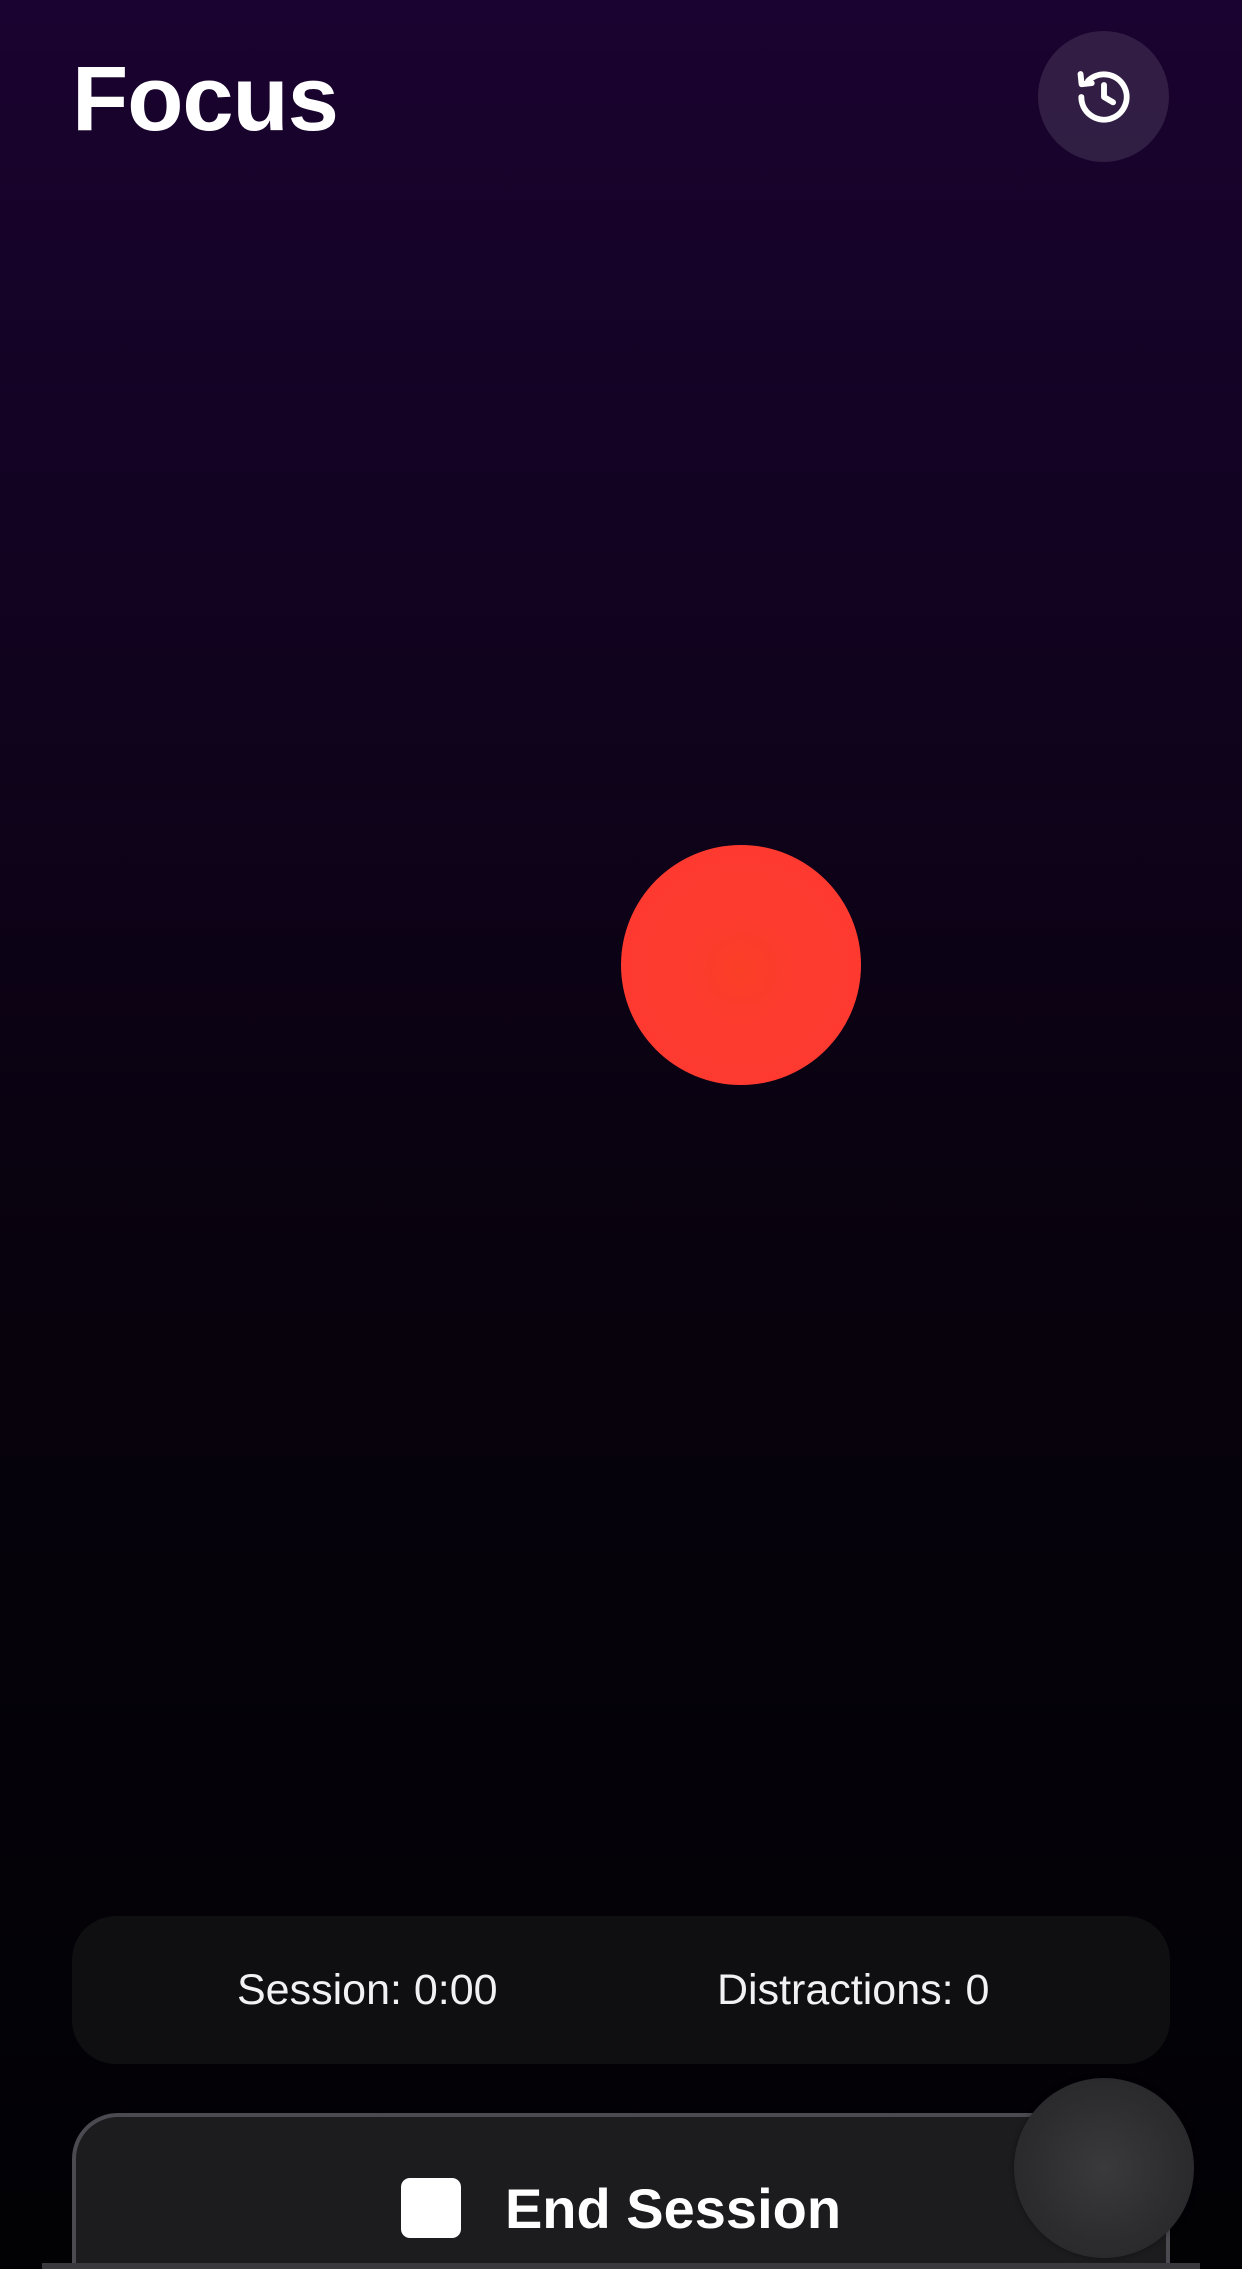  I want to click on focus-indicator-dot, so click(741, 965).